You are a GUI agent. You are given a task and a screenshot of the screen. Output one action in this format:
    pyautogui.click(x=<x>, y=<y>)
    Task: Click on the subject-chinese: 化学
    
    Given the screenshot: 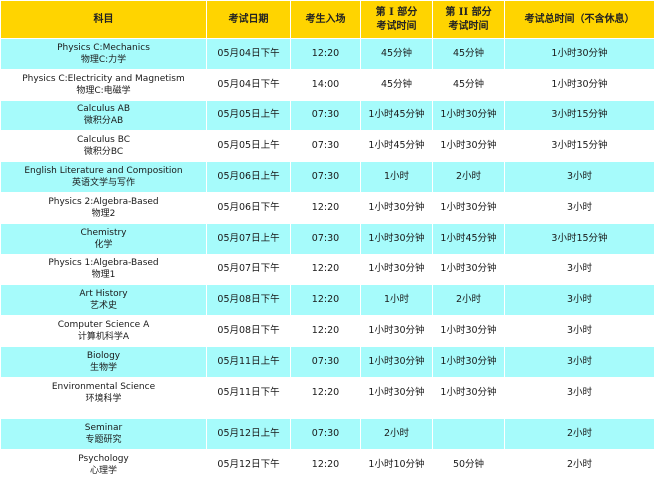 What is the action you would take?
    pyautogui.click(x=103, y=245)
    